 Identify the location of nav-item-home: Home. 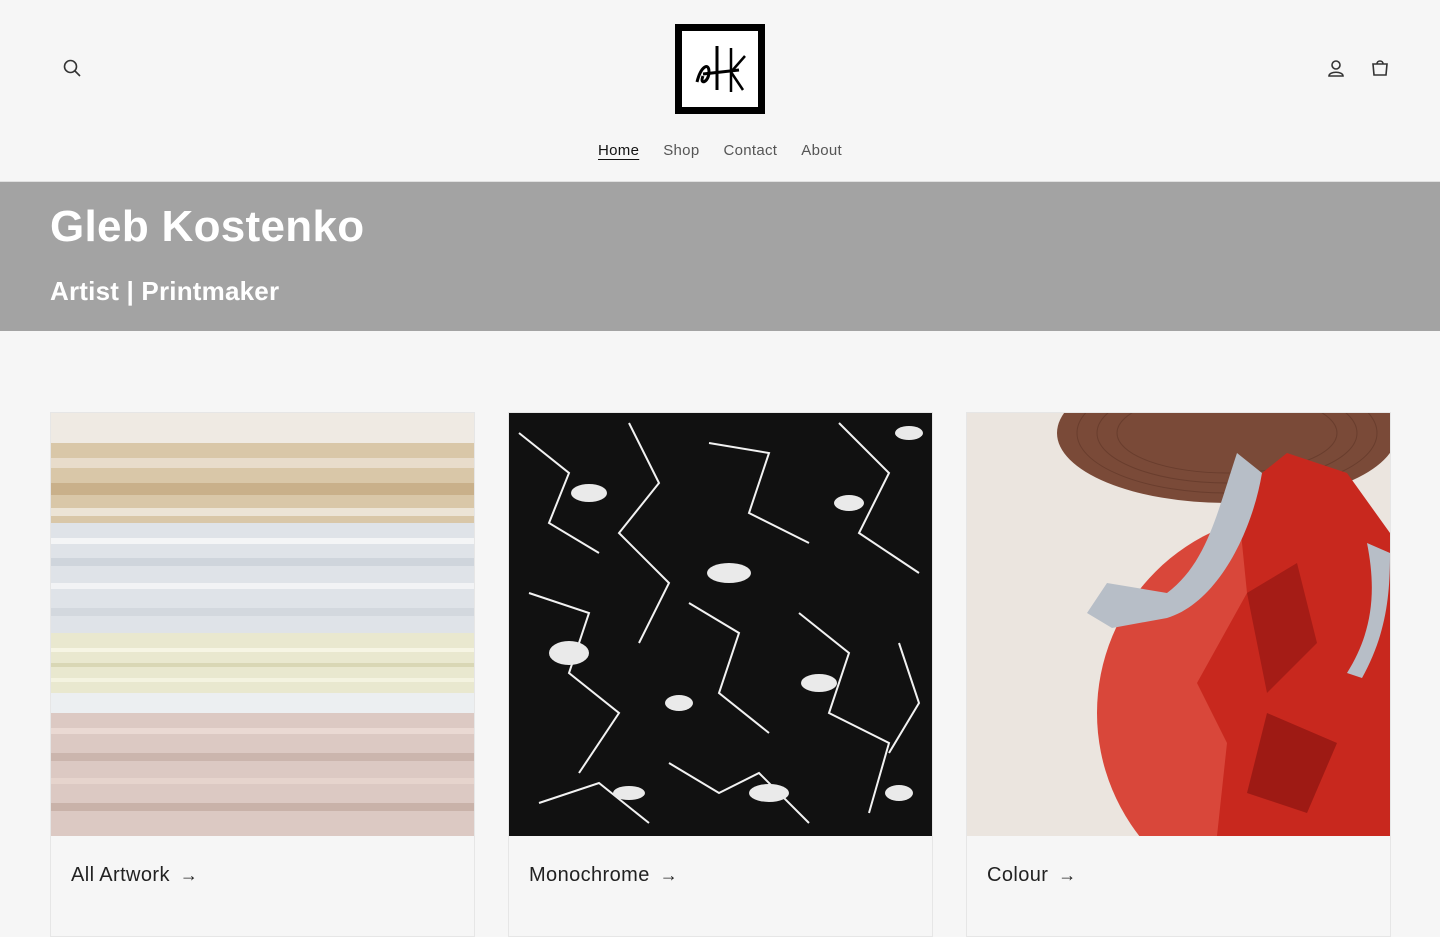
(618, 150).